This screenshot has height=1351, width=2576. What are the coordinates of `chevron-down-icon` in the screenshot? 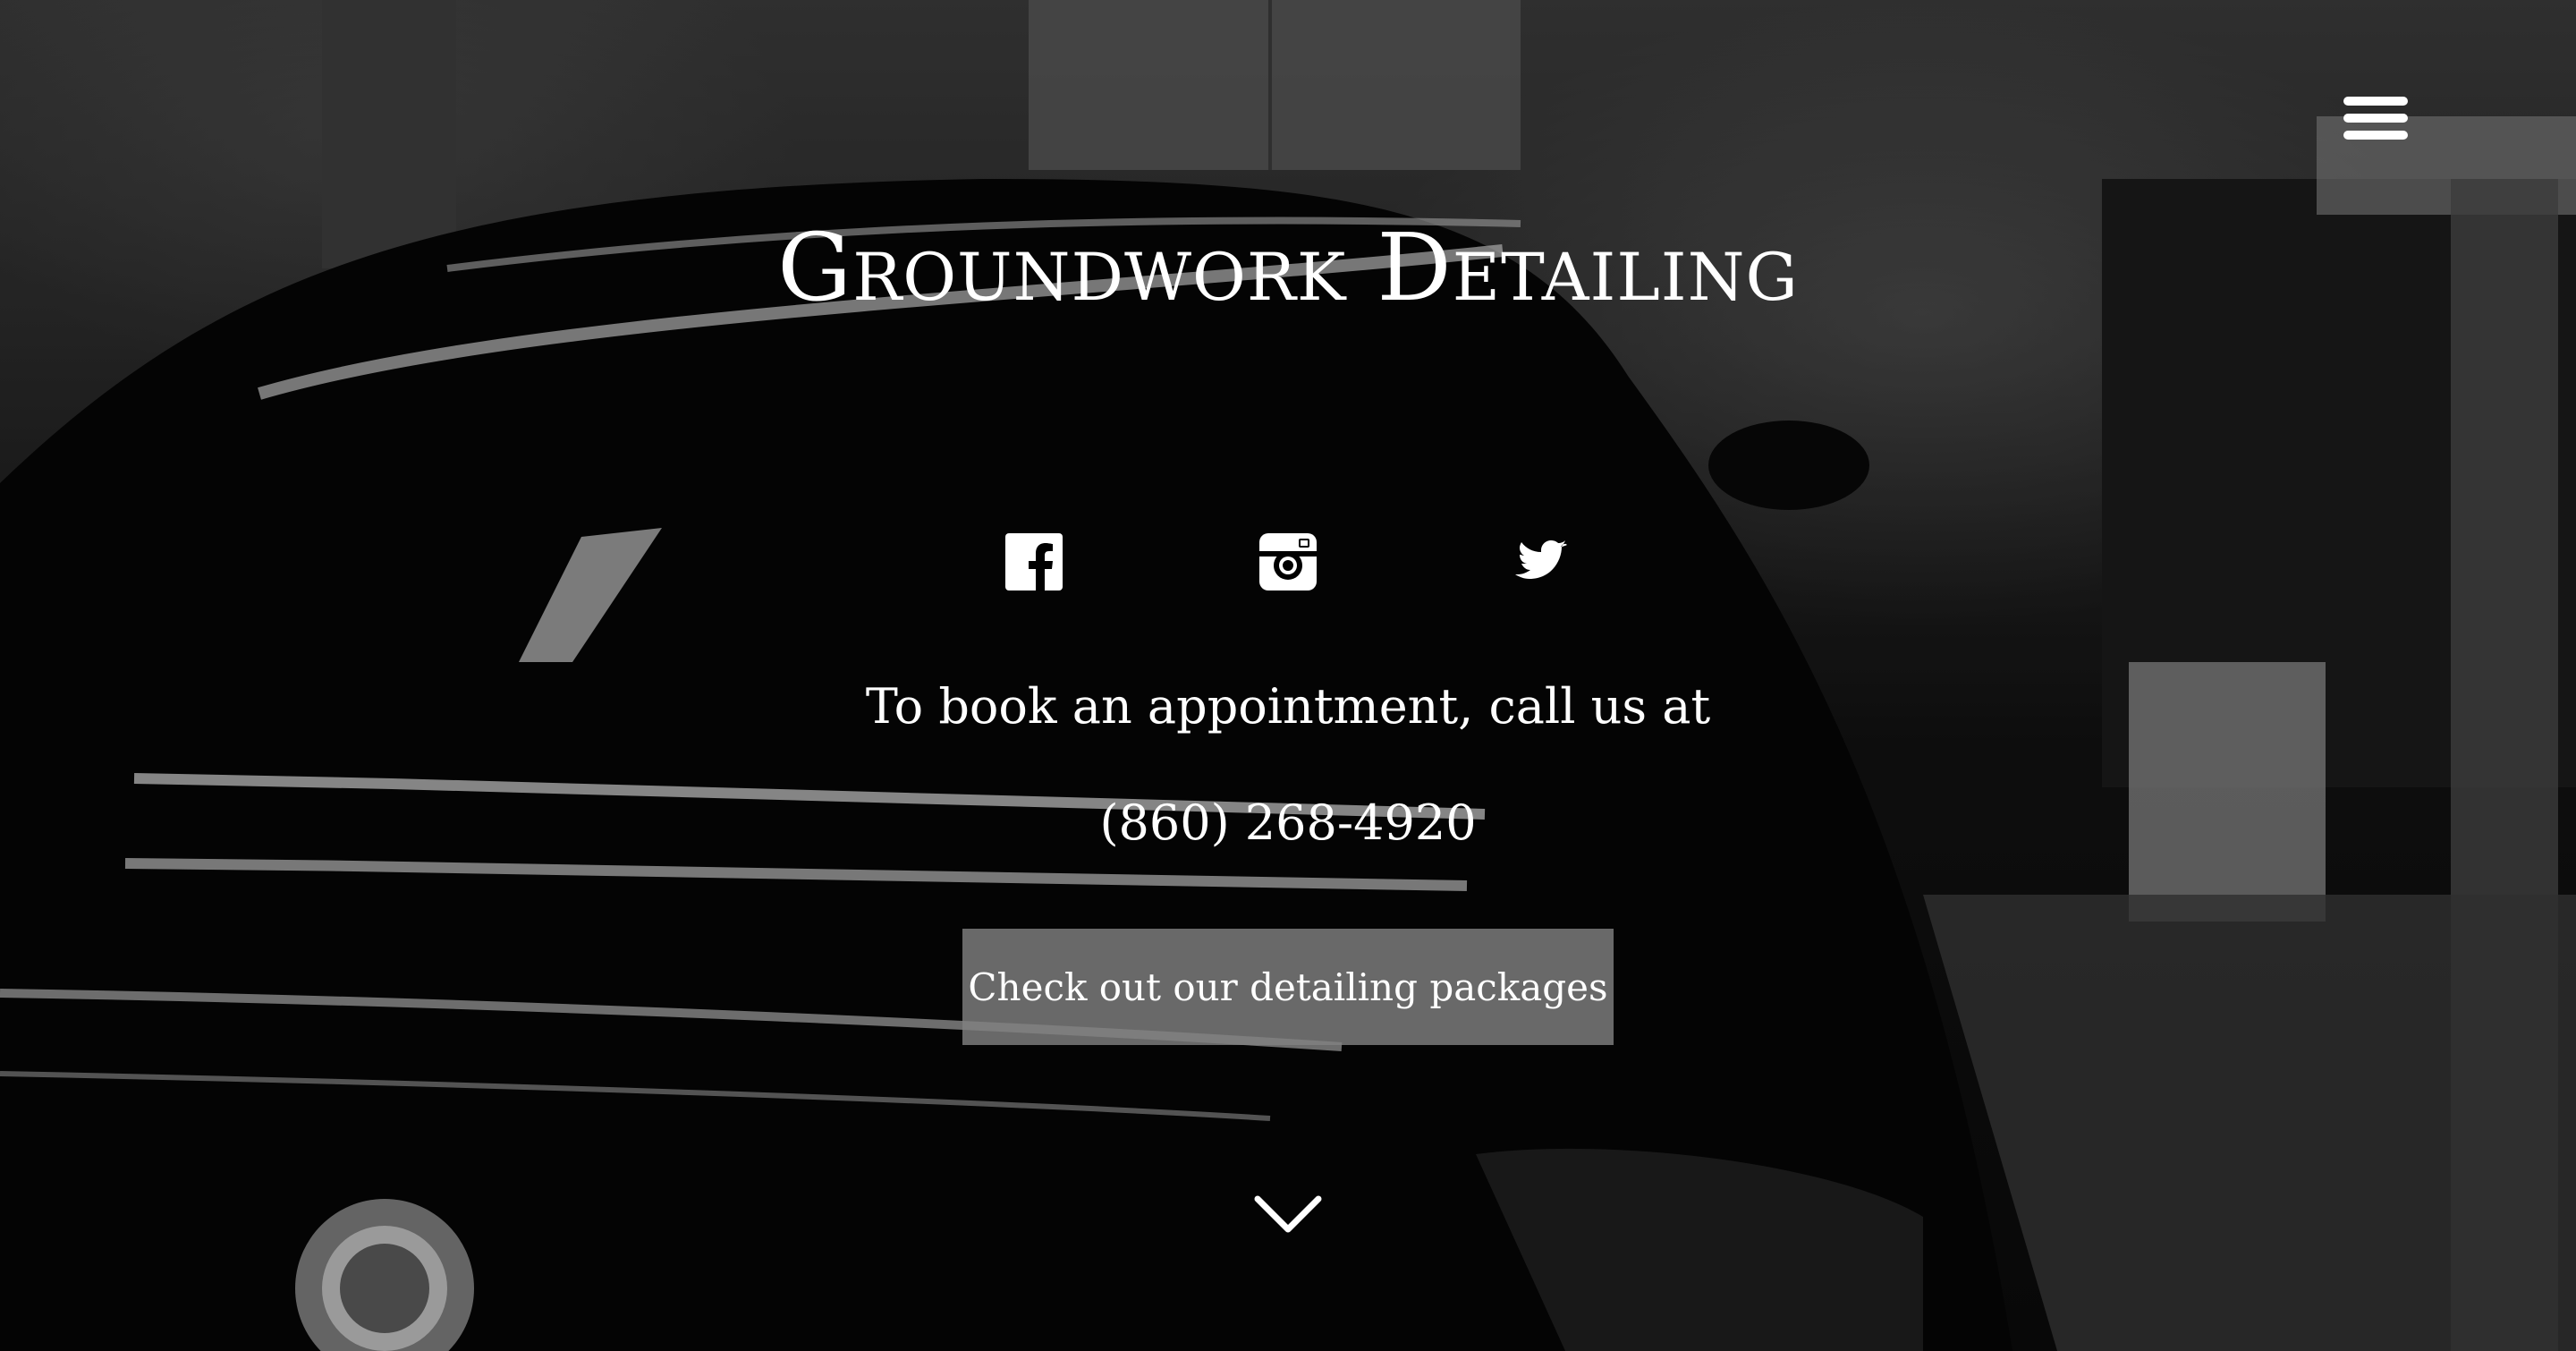 It's located at (1288, 1215).